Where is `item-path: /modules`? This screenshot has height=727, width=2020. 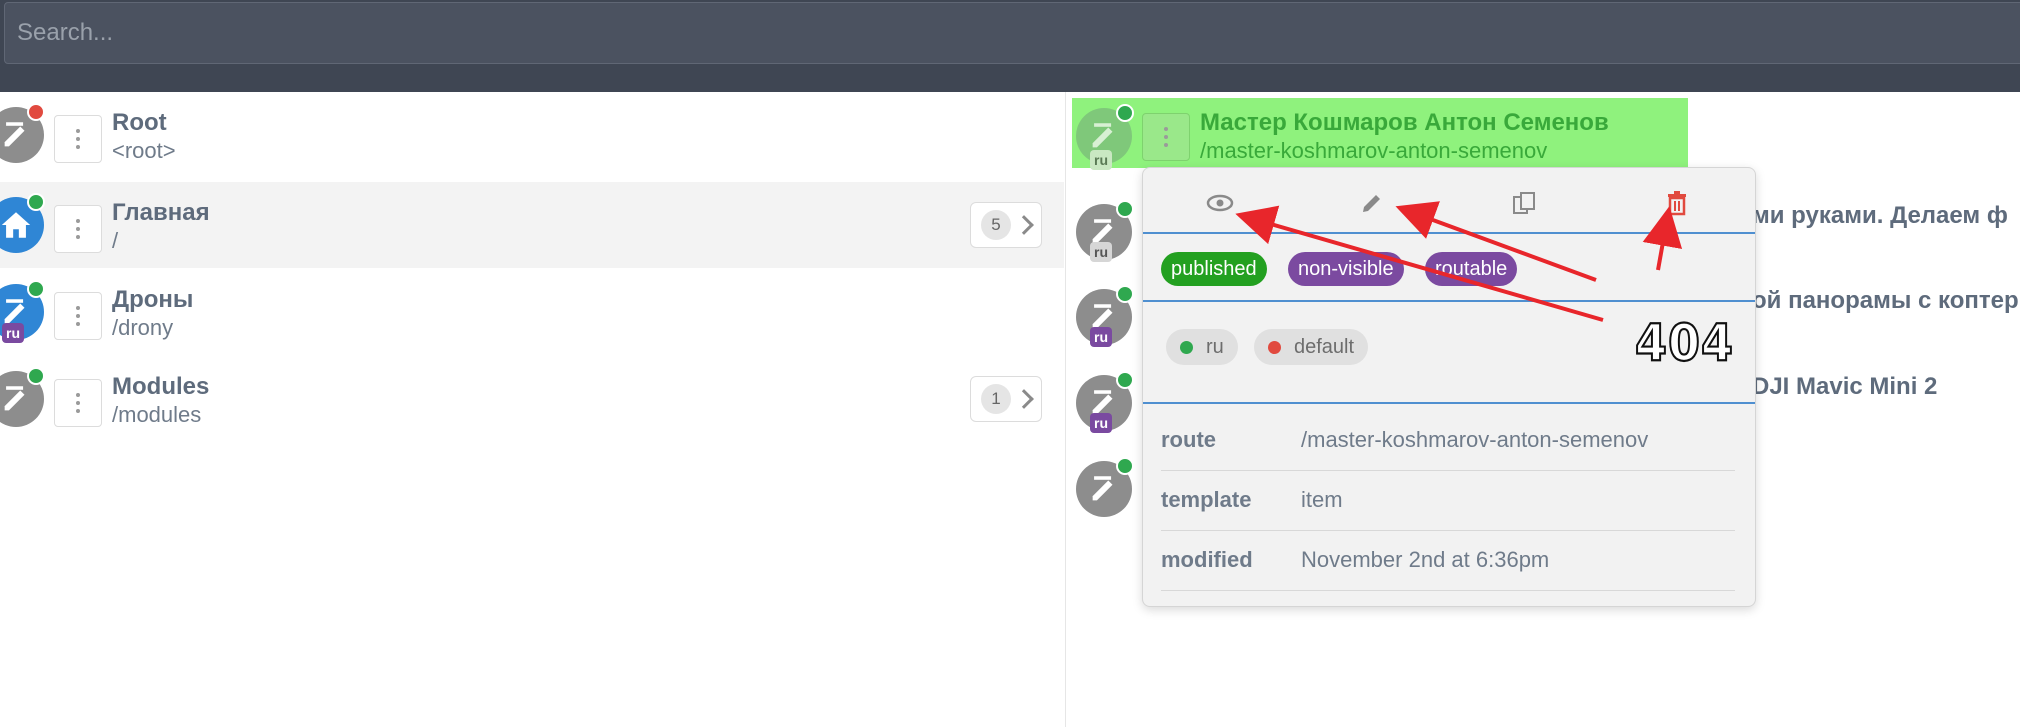
item-path: /modules is located at coordinates (157, 414).